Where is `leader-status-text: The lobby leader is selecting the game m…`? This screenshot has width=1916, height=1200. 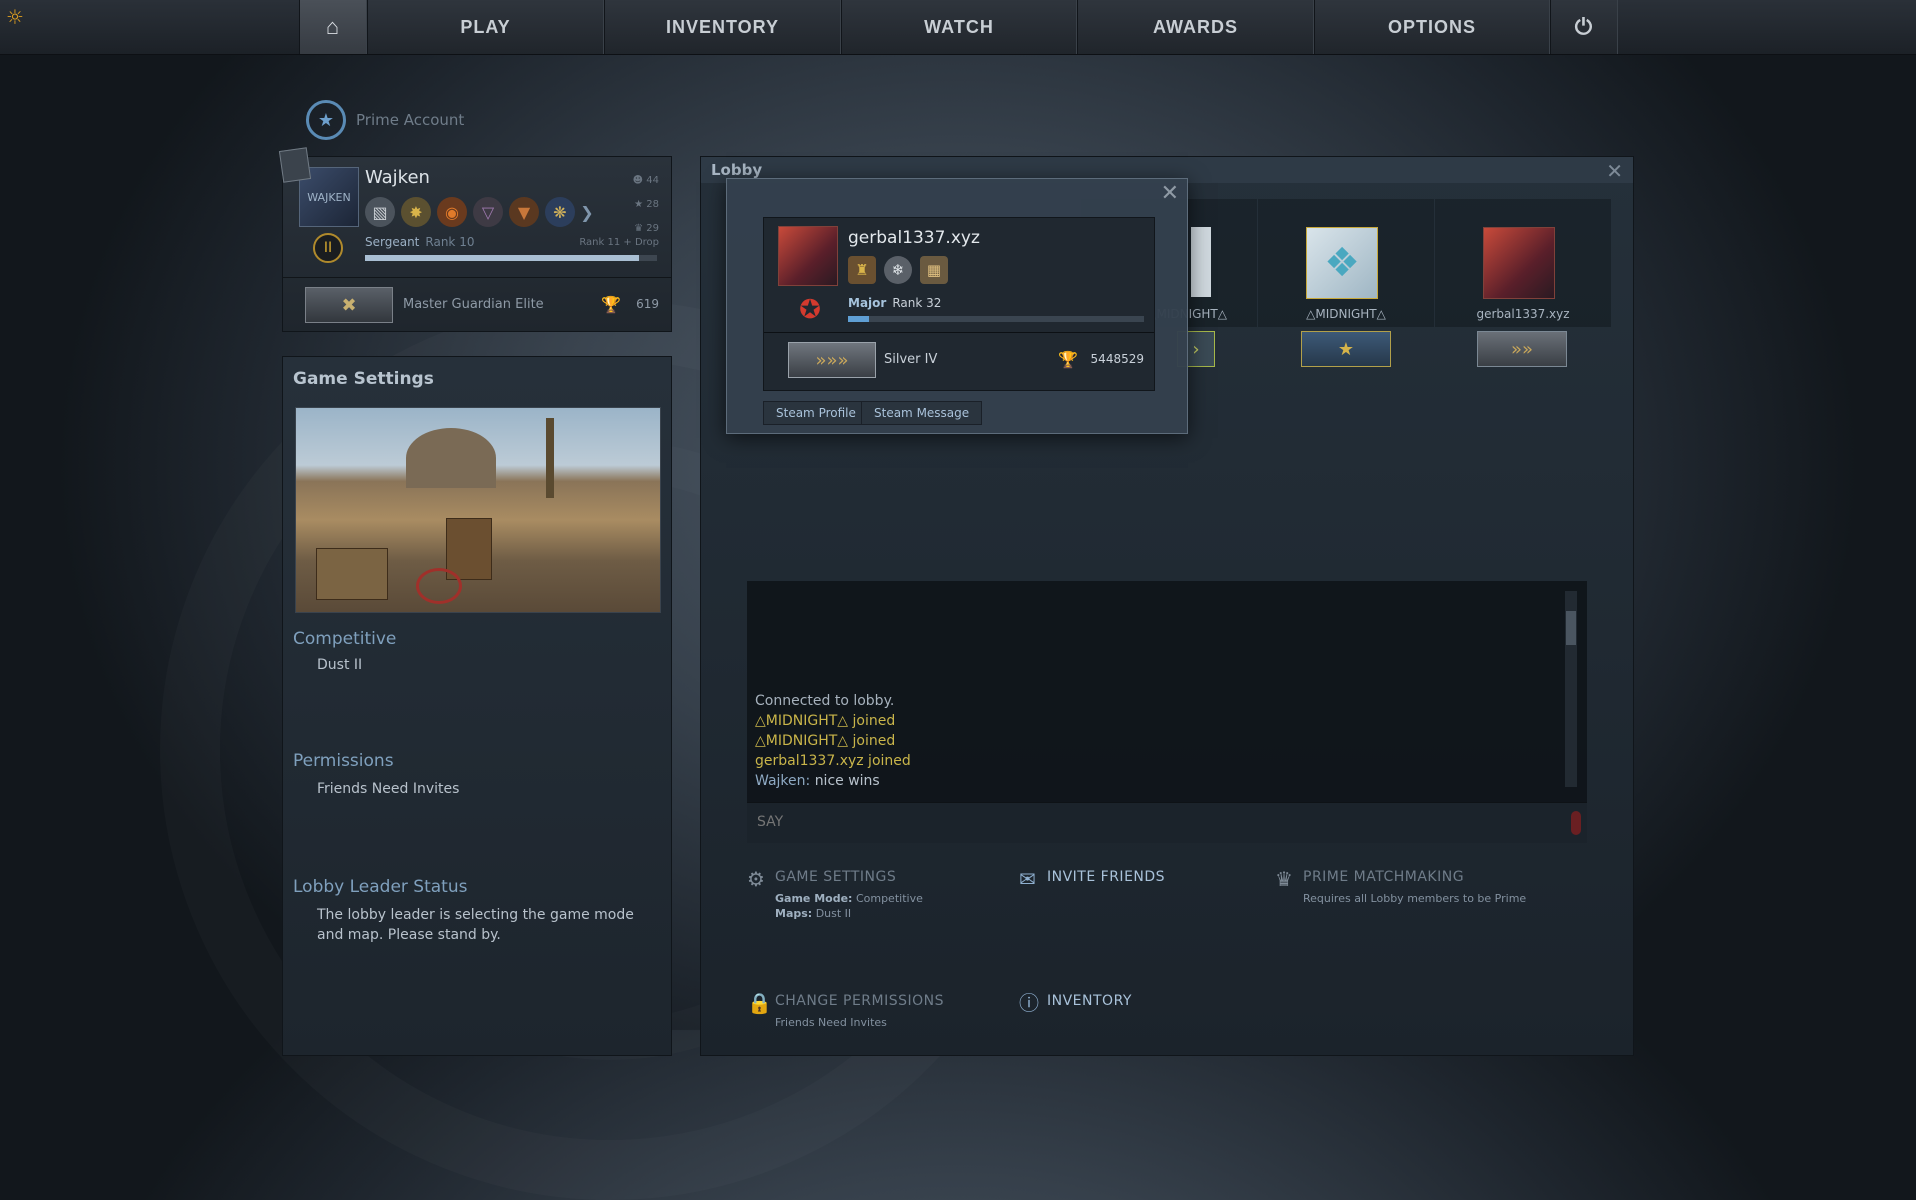 leader-status-text: The lobby leader is selecting the game m… is located at coordinates (475, 925).